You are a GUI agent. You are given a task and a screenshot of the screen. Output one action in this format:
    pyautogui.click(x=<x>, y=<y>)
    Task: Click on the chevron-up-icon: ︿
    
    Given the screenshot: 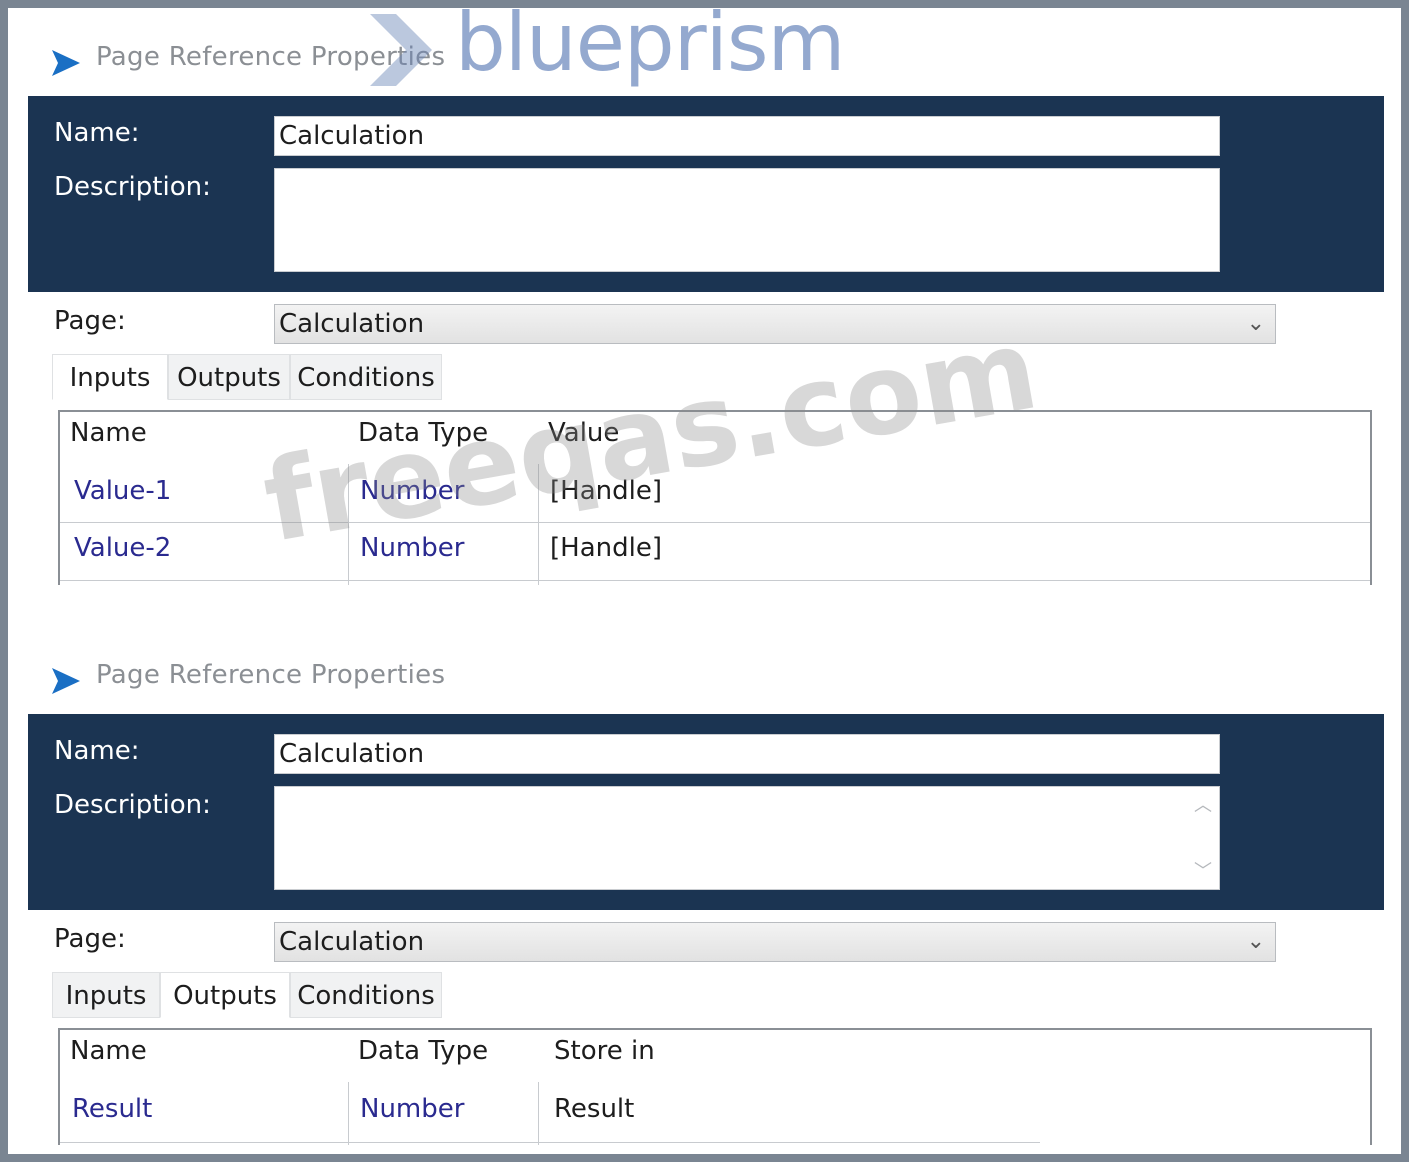 What is the action you would take?
    pyautogui.click(x=1203, y=804)
    